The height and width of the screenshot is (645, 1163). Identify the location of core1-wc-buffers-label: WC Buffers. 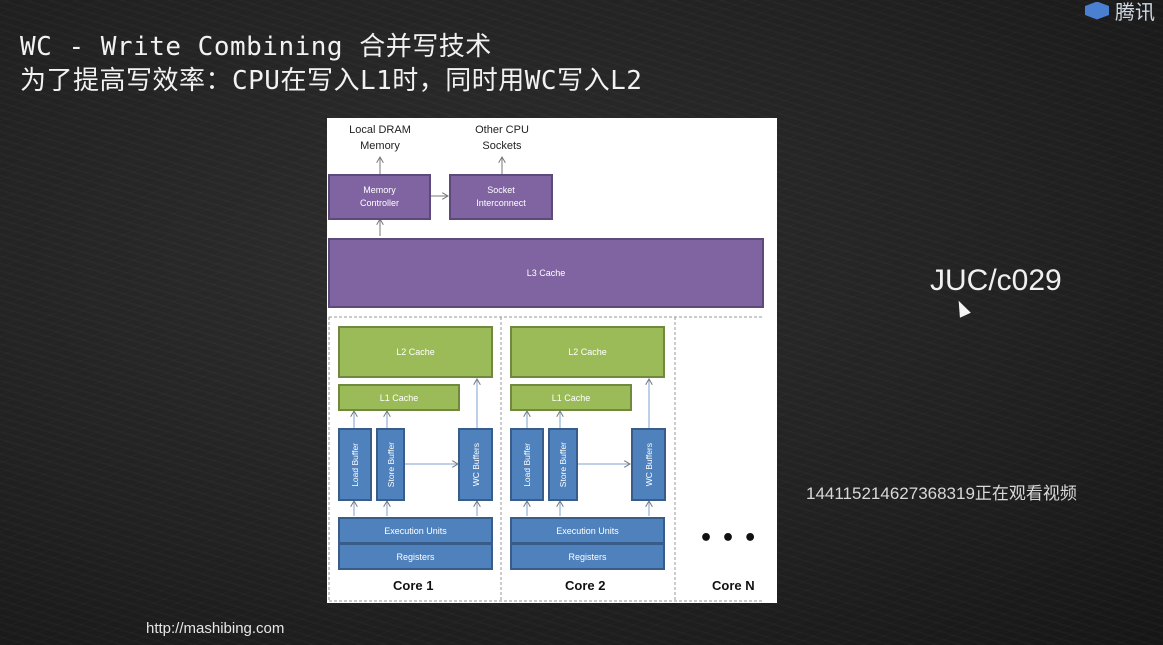
(475, 464).